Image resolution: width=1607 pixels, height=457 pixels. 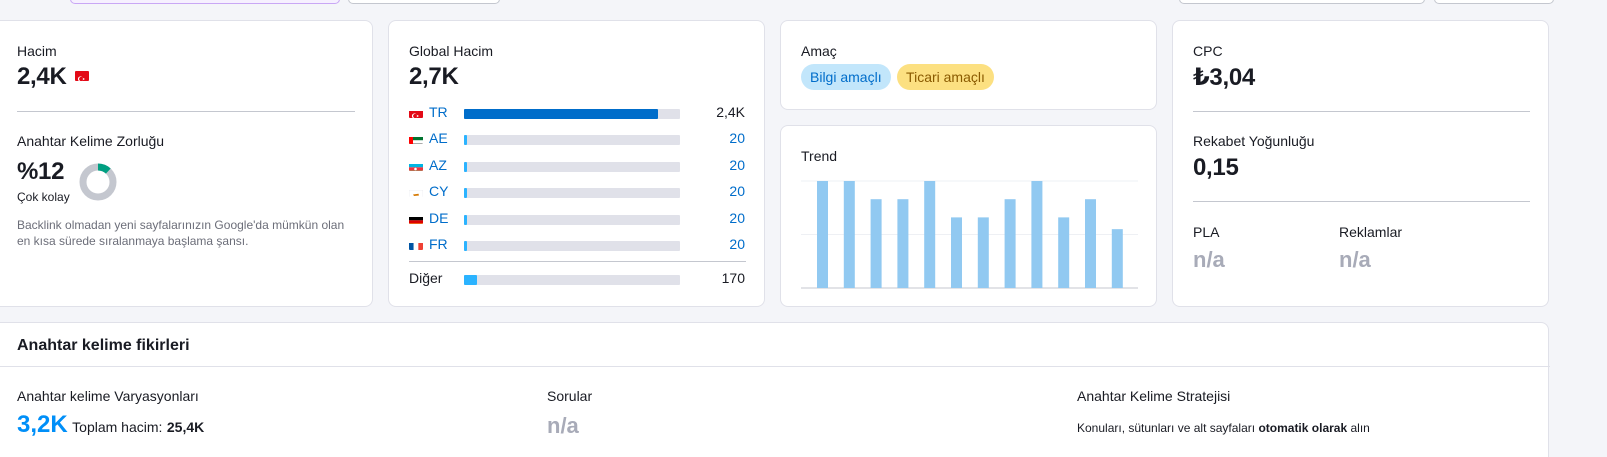 What do you see at coordinates (37, 51) in the screenshot?
I see `volume-label: Hacim` at bounding box center [37, 51].